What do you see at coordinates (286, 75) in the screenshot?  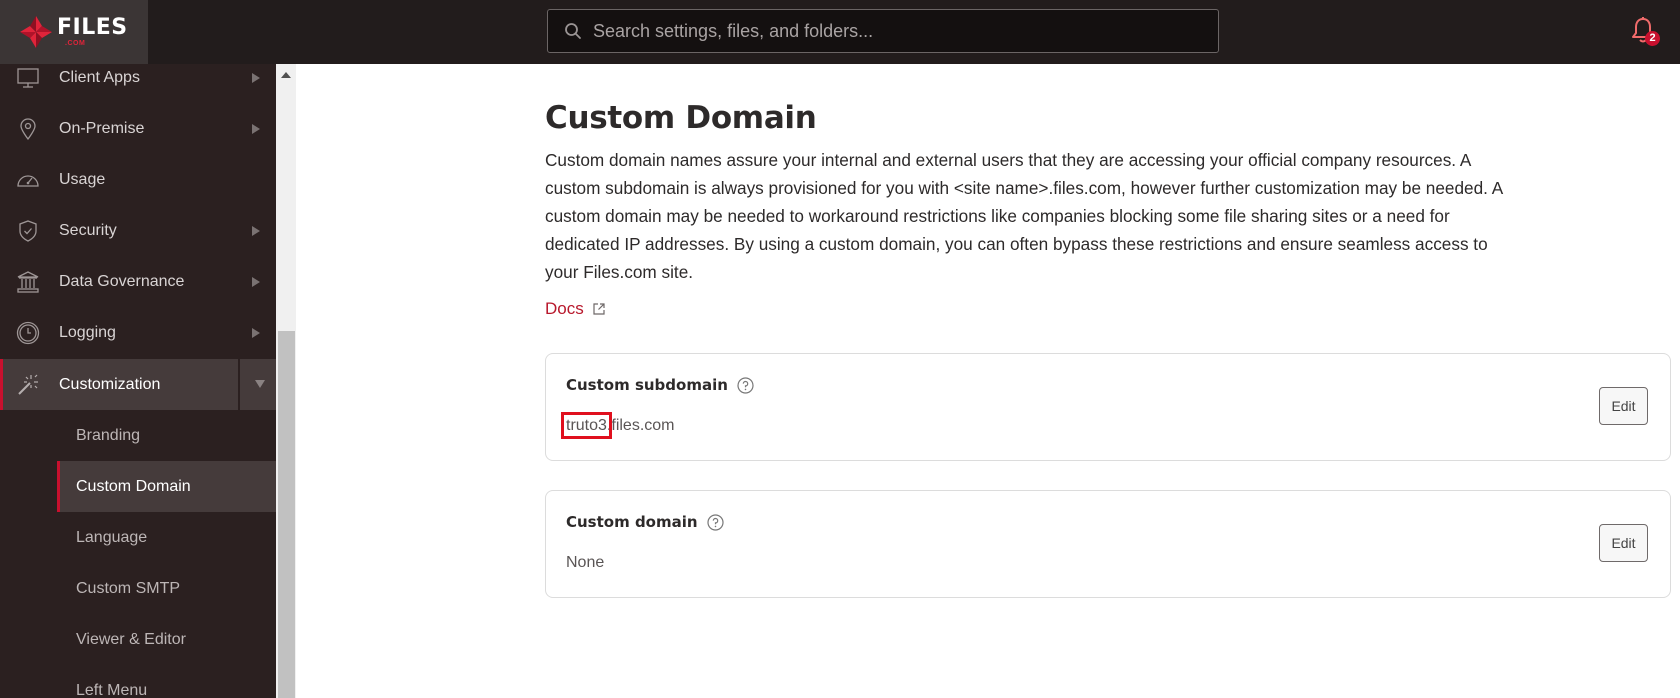 I see `scroll-up-arrow-icon` at bounding box center [286, 75].